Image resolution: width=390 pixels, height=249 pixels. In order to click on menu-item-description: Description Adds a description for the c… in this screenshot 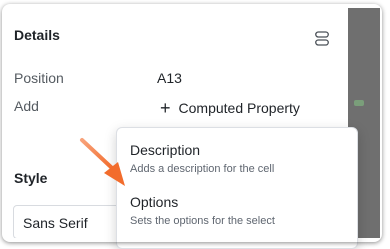, I will do `click(202, 158)`.